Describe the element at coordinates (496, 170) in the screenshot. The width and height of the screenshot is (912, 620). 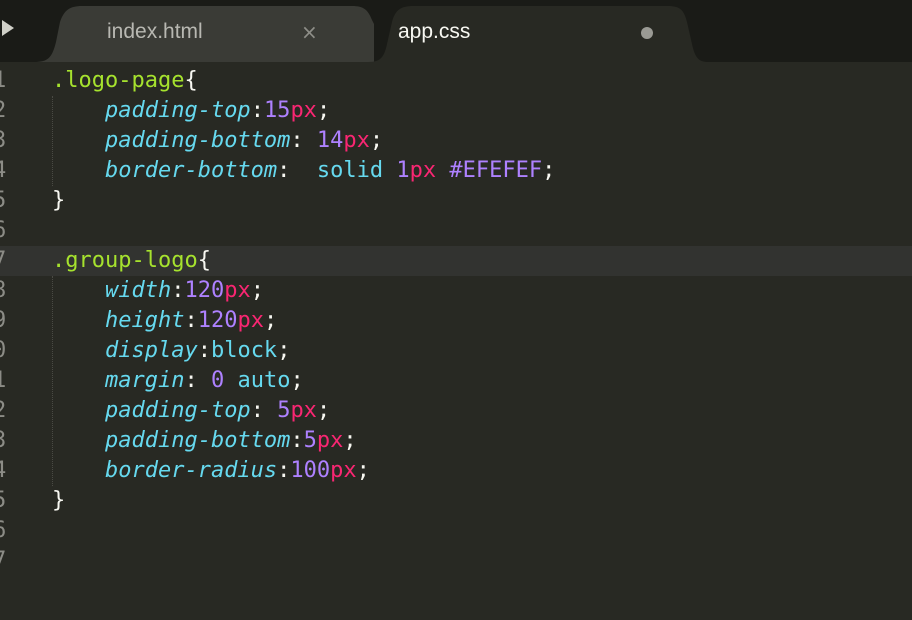
I see `code-token: #EFEFEF` at that location.